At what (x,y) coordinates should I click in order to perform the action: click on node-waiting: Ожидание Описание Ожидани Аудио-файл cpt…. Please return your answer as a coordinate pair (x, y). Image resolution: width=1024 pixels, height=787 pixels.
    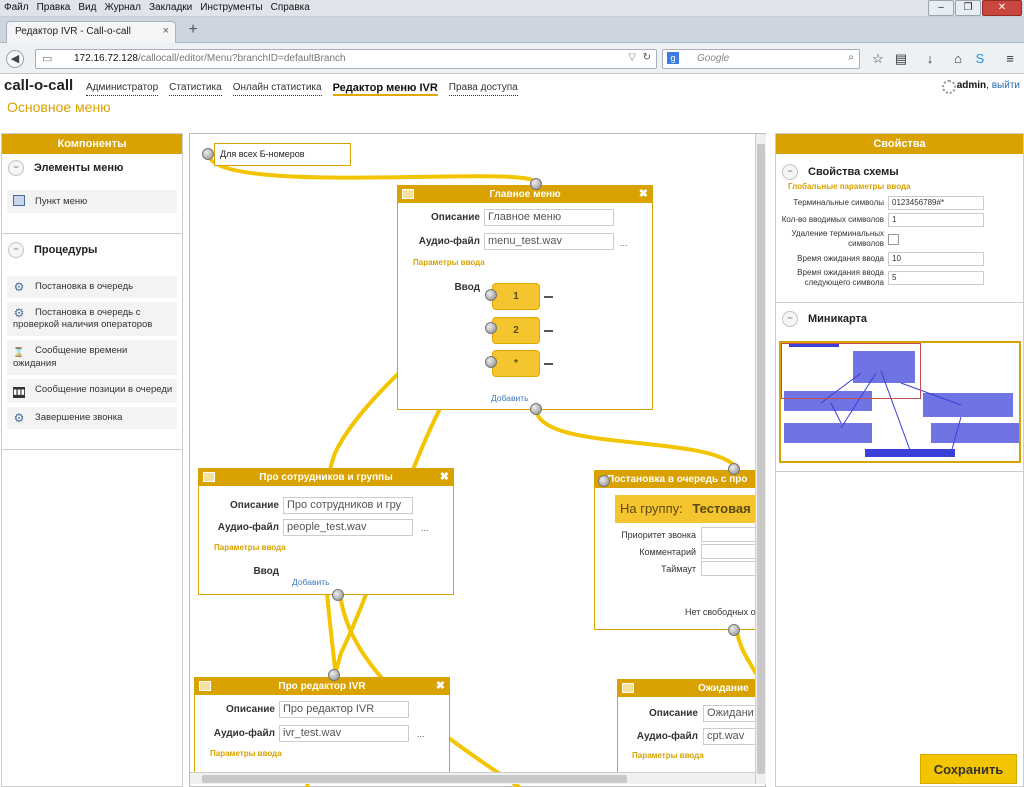
    Looking at the image, I should click on (687, 725).